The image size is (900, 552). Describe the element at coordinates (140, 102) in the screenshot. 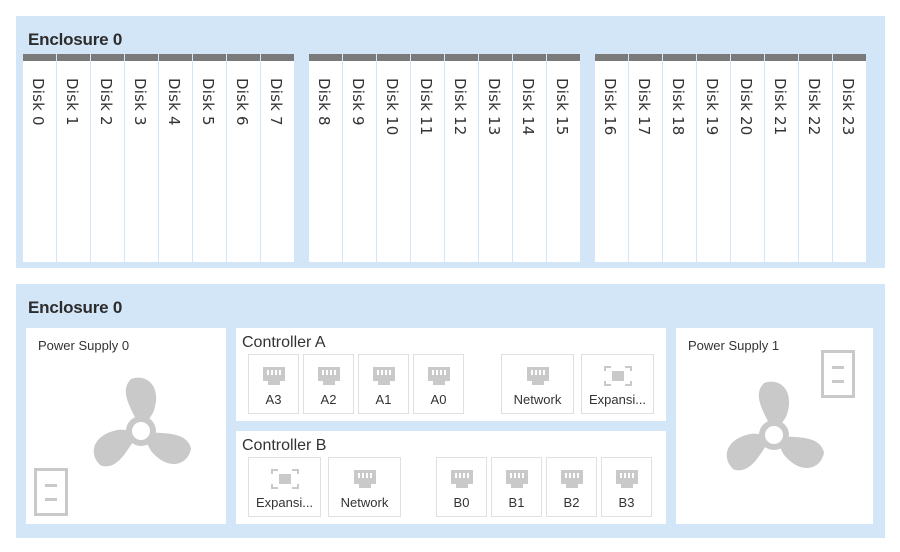

I see `disk-label: Disk 3` at that location.